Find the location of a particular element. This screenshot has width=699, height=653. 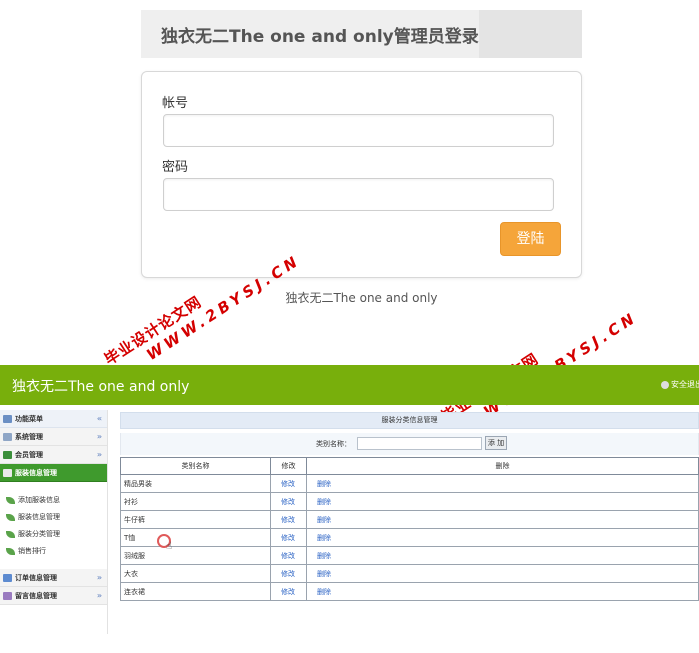

password-label: 密码 is located at coordinates (175, 167).